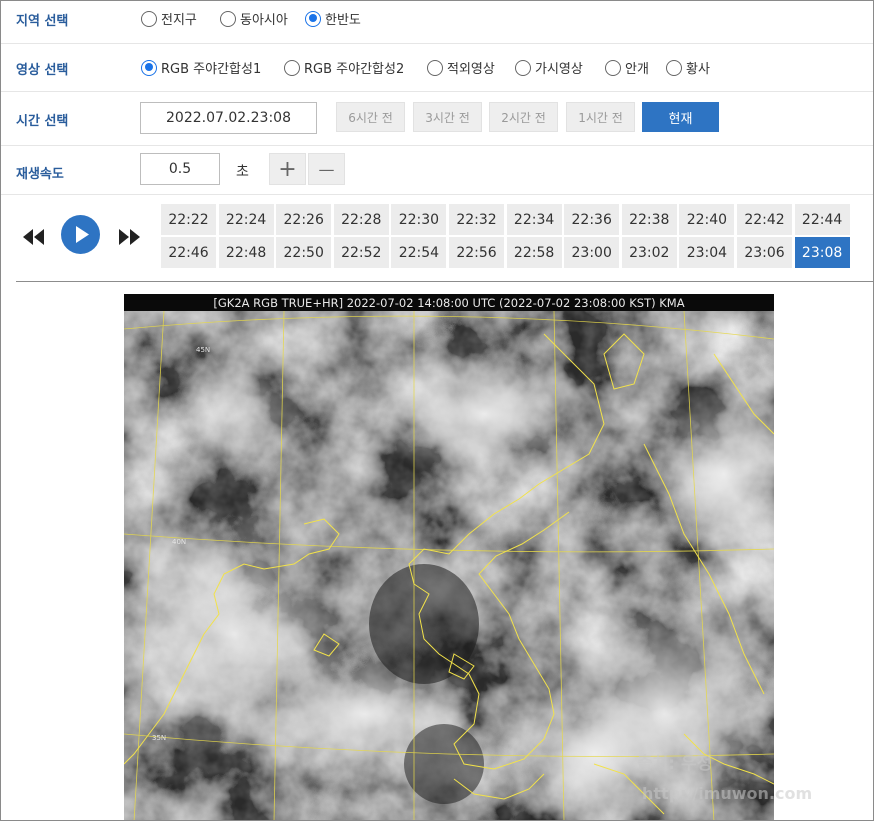  What do you see at coordinates (304, 252) in the screenshot?
I see `time-button: 22:50` at bounding box center [304, 252].